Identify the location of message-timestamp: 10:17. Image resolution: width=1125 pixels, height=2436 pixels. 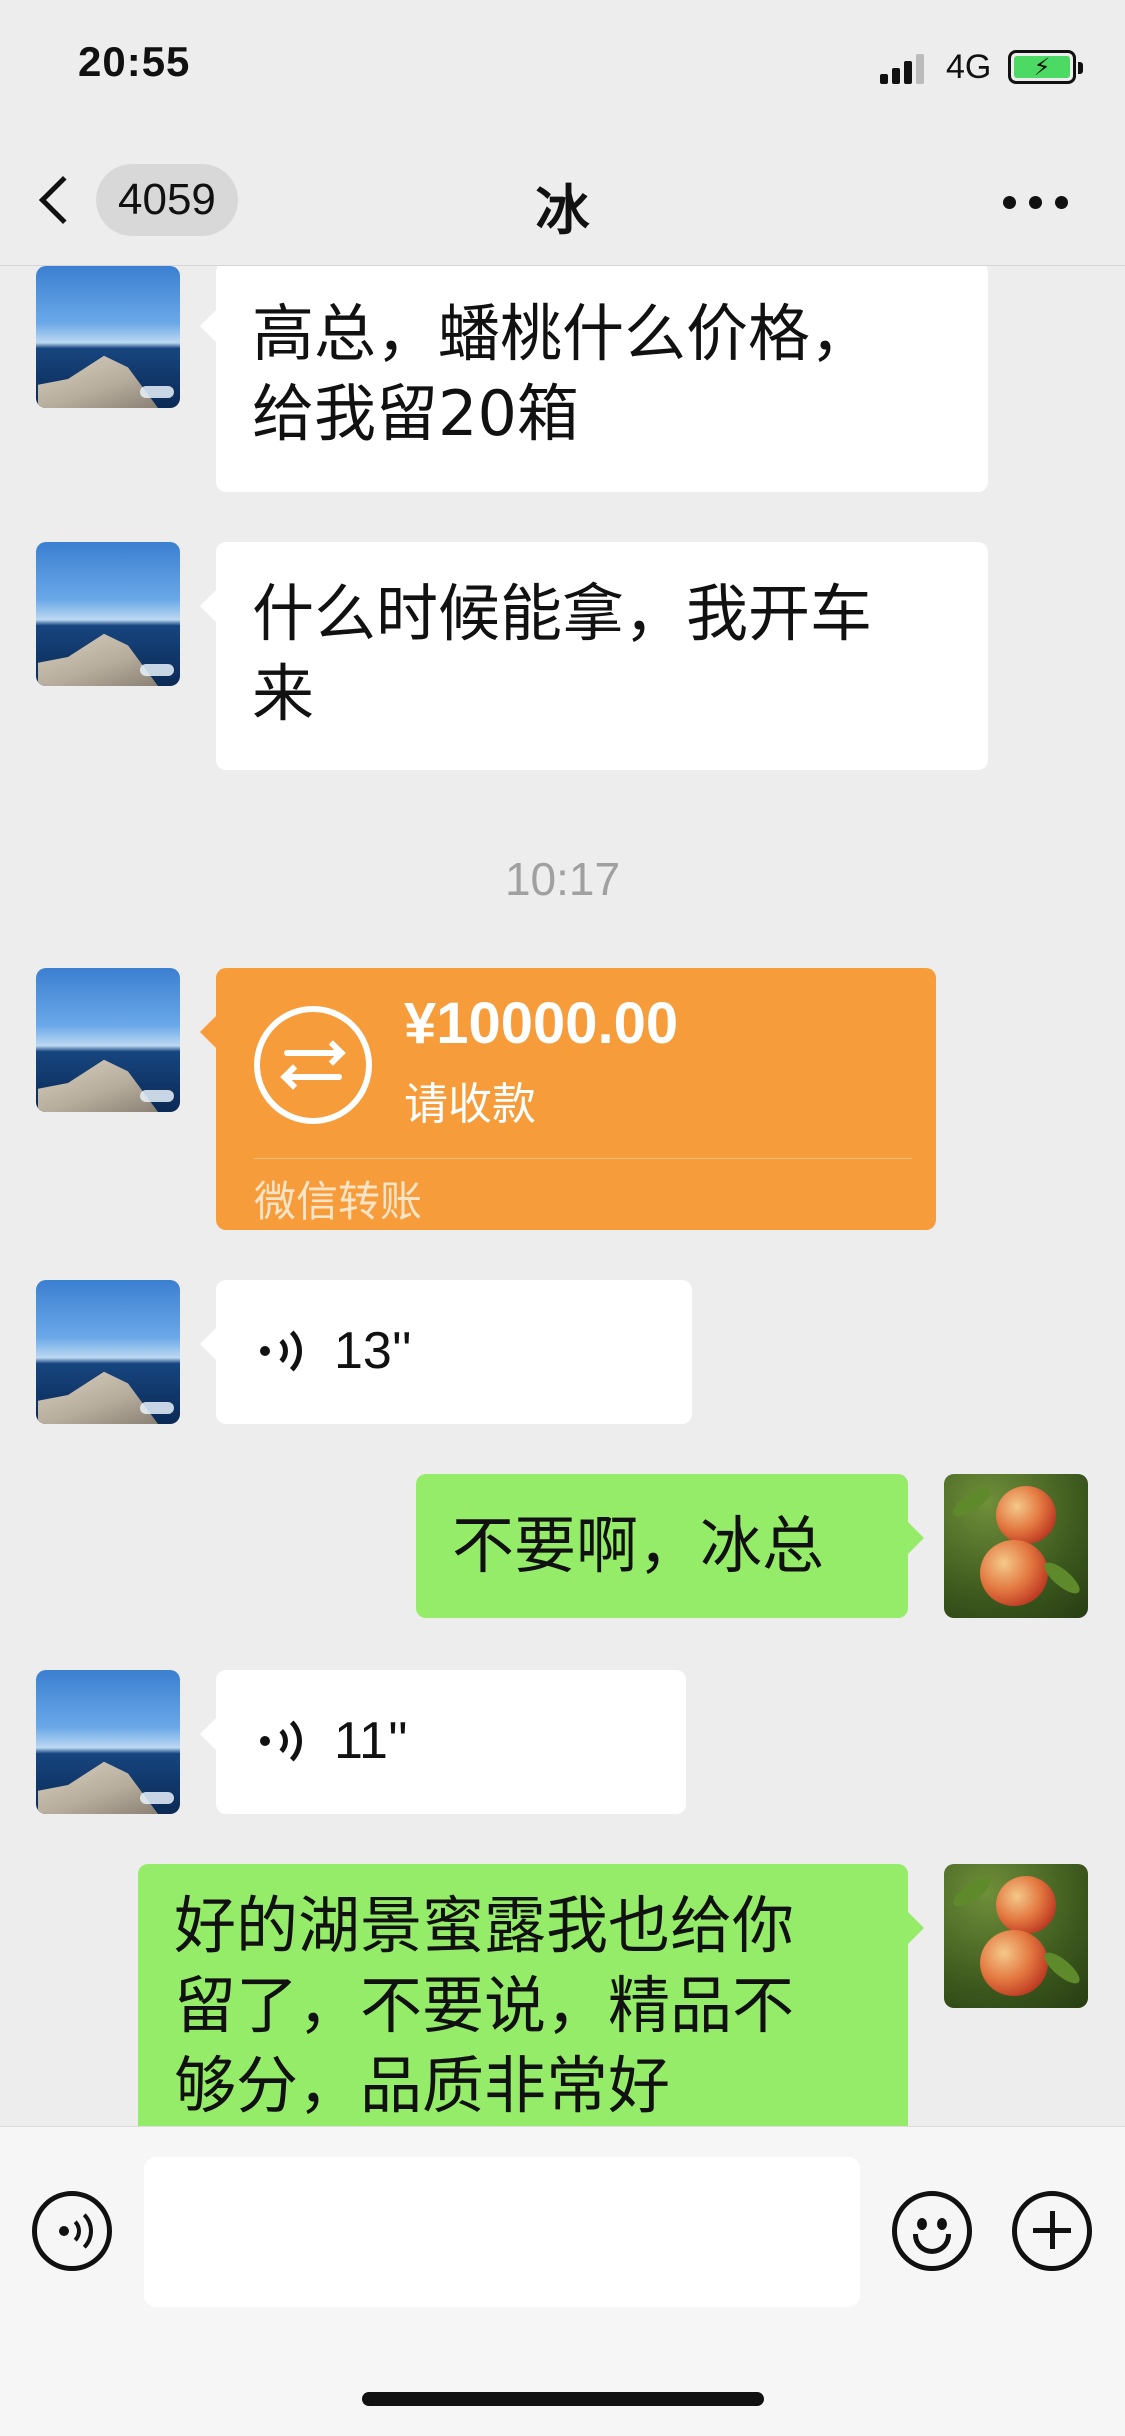
(562, 879).